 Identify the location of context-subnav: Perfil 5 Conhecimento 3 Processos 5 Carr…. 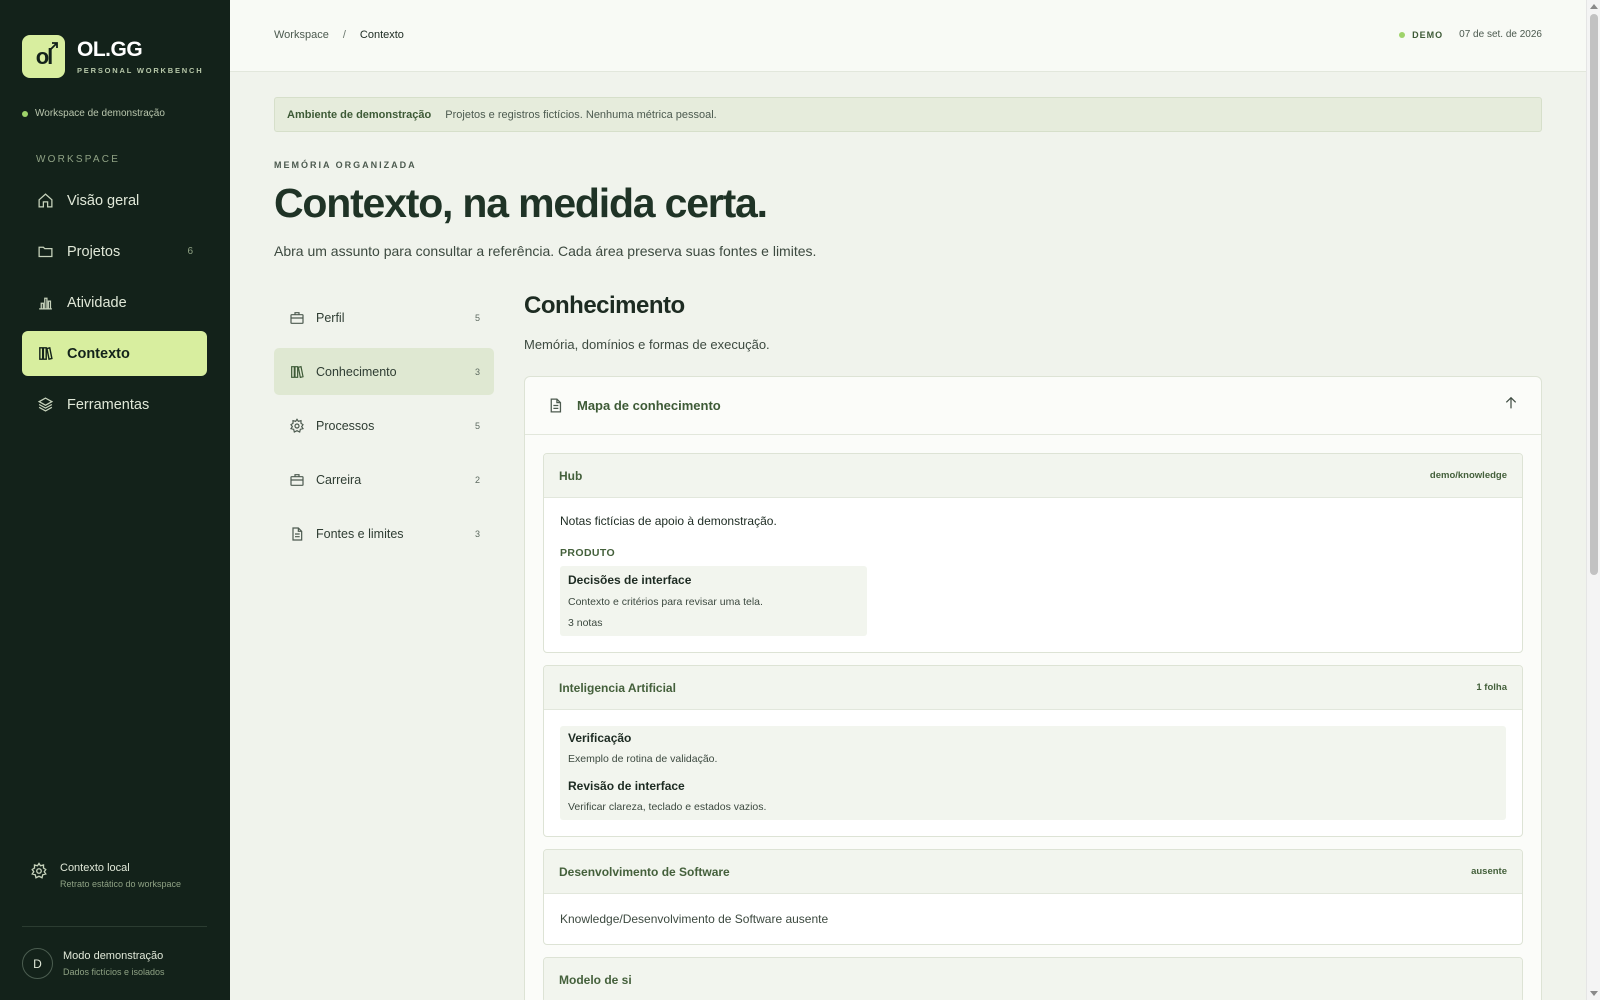
(384, 429).